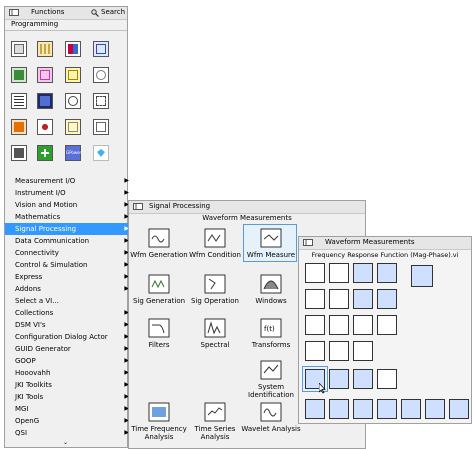 The width and height of the screenshot is (474, 449). I want to click on scroll-down-icon: ⌄, so click(65, 442).